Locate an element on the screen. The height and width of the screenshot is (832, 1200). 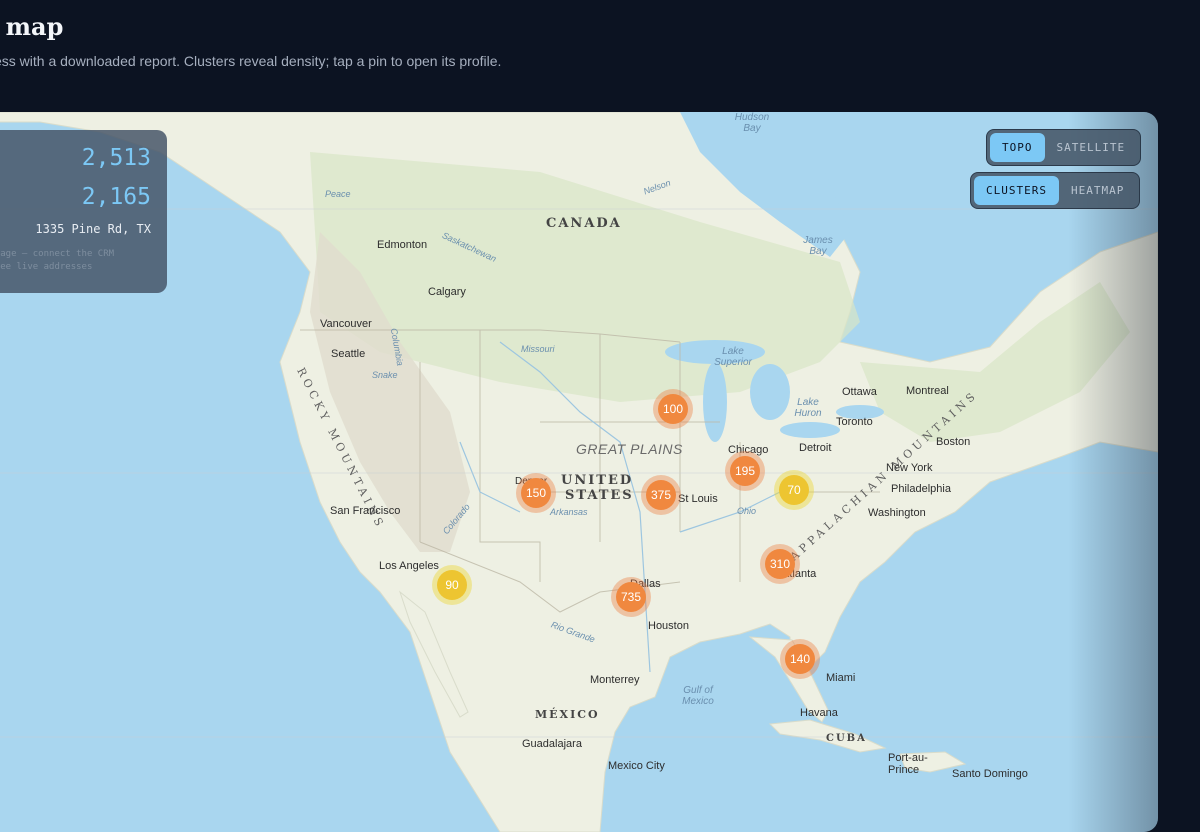
label-canada: CANADA is located at coordinates (584, 223).